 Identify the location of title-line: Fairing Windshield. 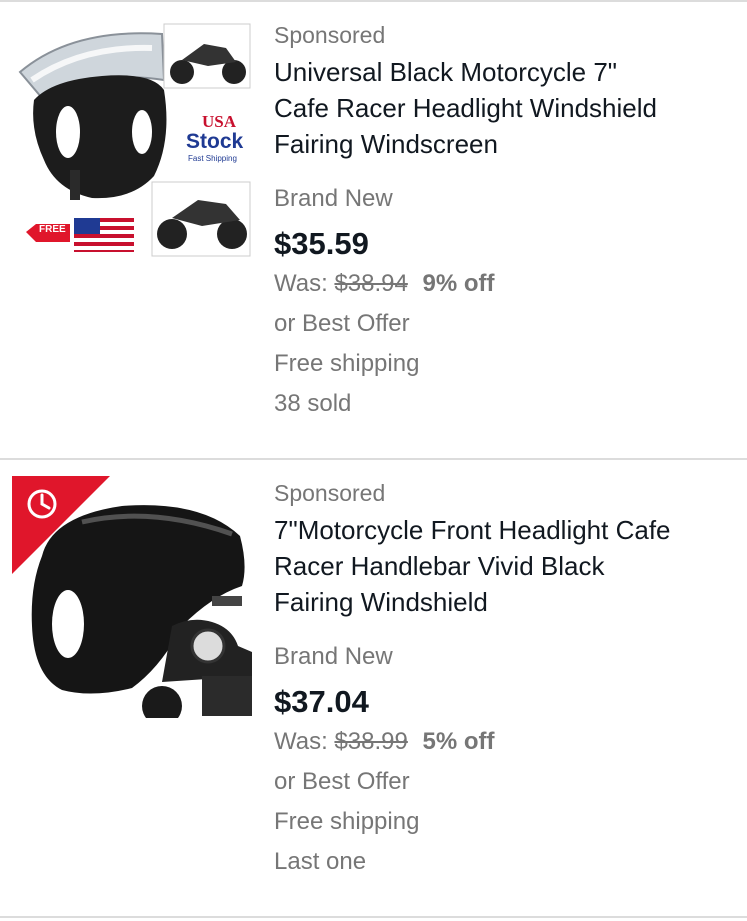
(381, 602).